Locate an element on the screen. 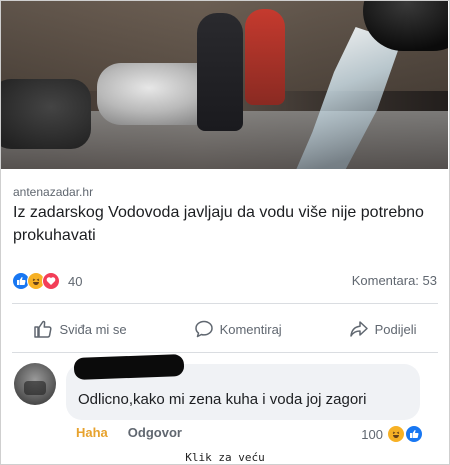 This screenshot has width=450, height=465. divider-bottom is located at coordinates (225, 352).